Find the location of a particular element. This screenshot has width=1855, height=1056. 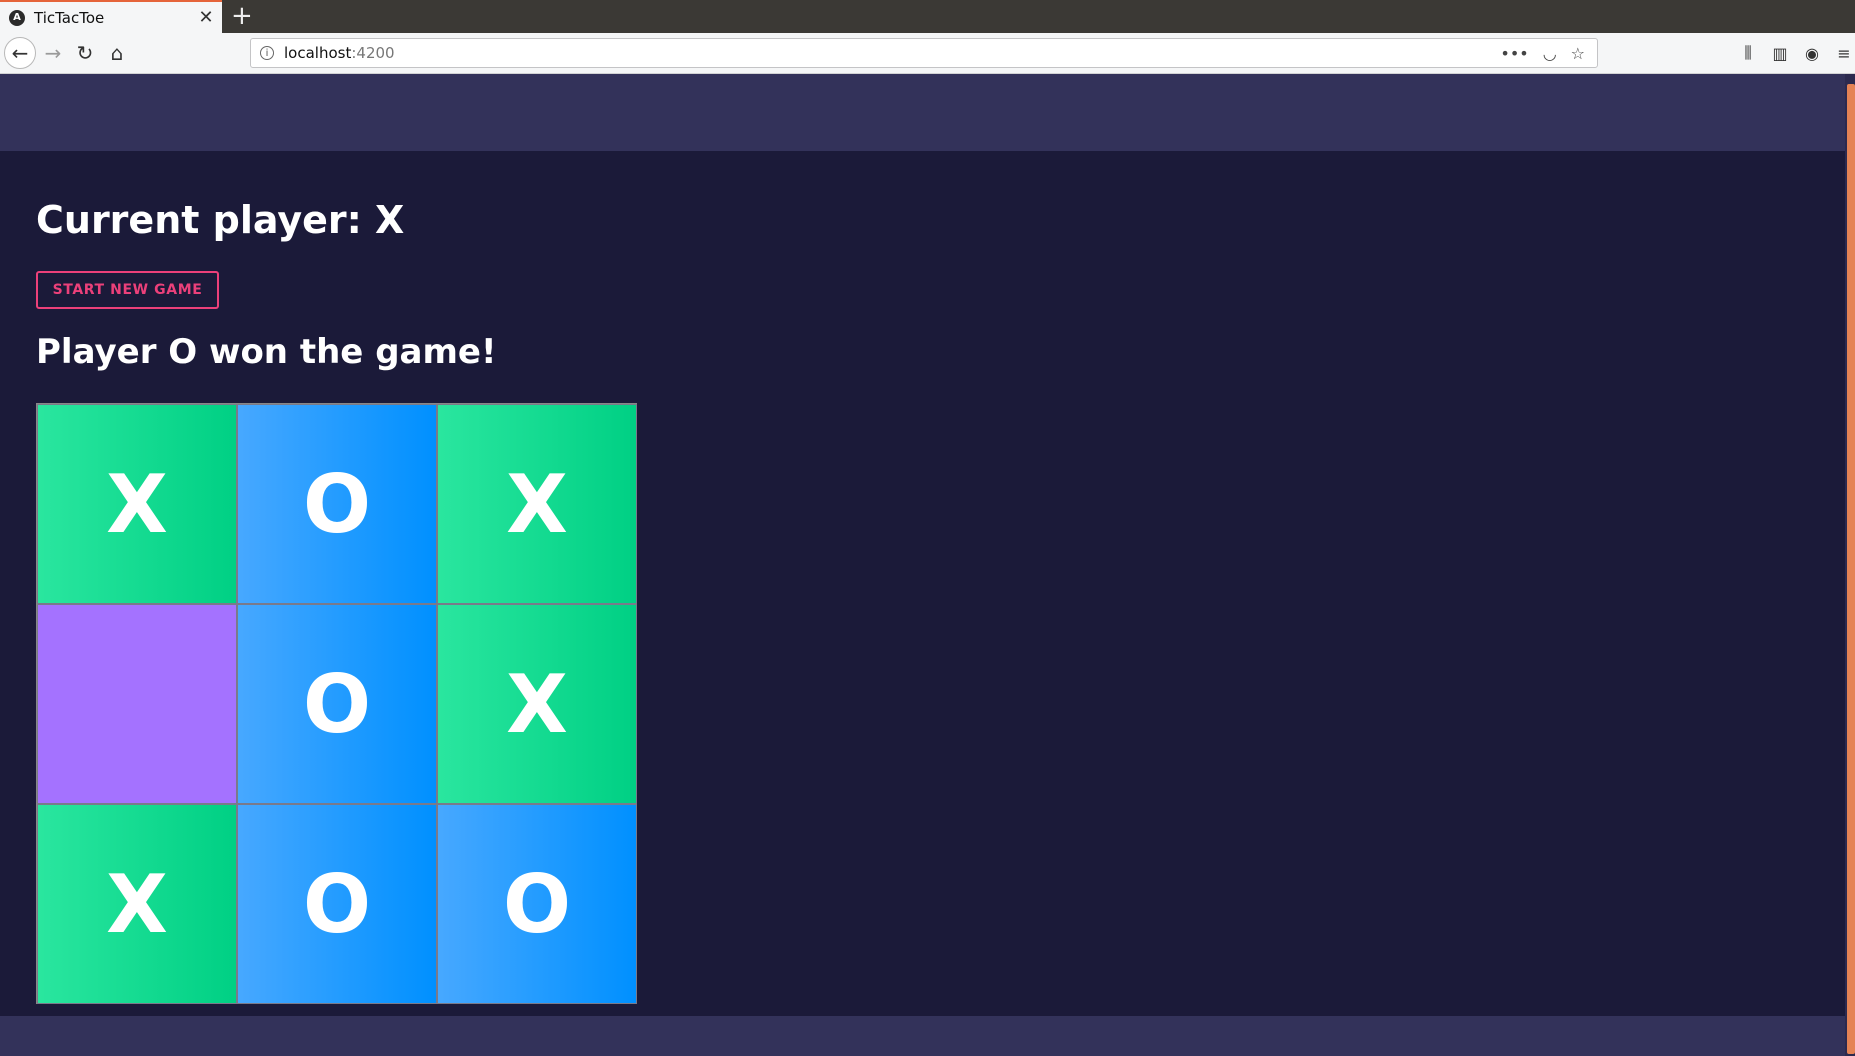

app-header is located at coordinates (922, 112).